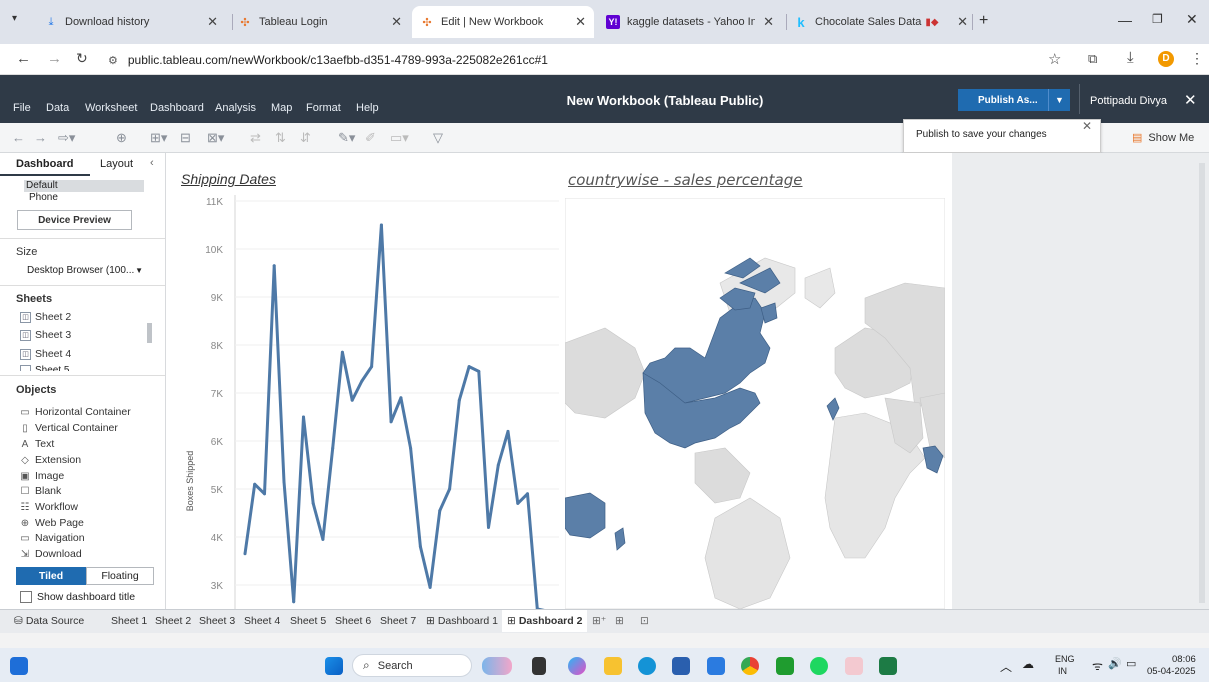 This screenshot has height=682, width=1209. I want to click on clock-date: 05-04-2025, so click(1171, 671).